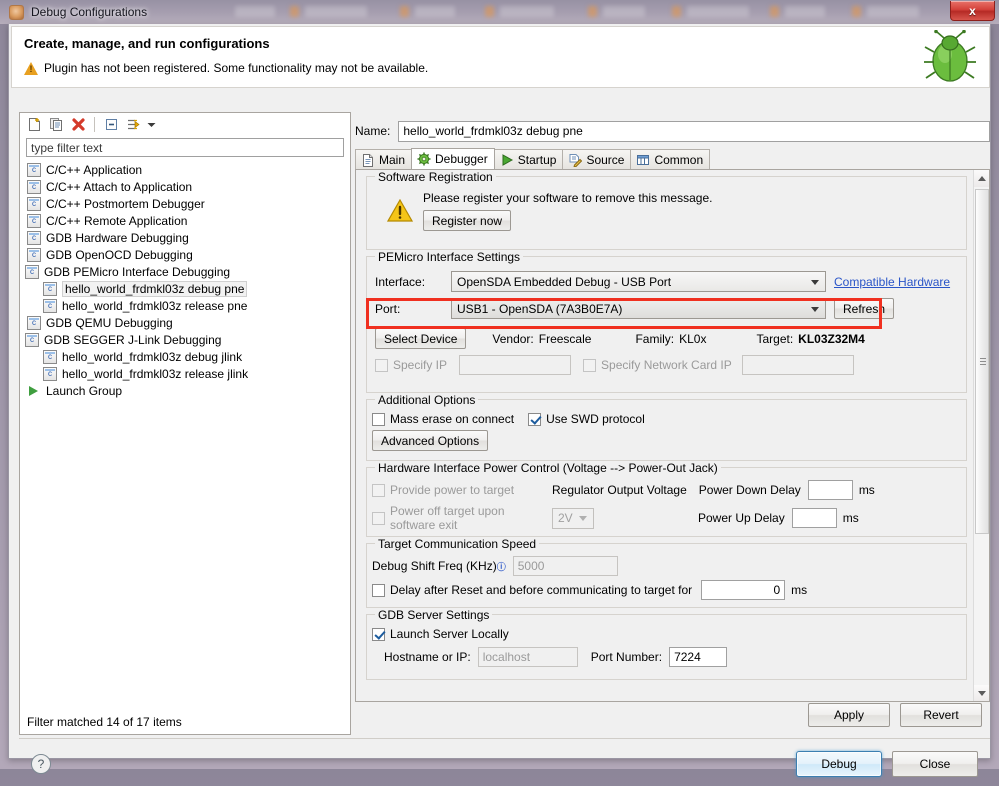 Image resolution: width=999 pixels, height=786 pixels. What do you see at coordinates (892, 282) in the screenshot?
I see `compatible-hardware-link: Compatible Hardware` at bounding box center [892, 282].